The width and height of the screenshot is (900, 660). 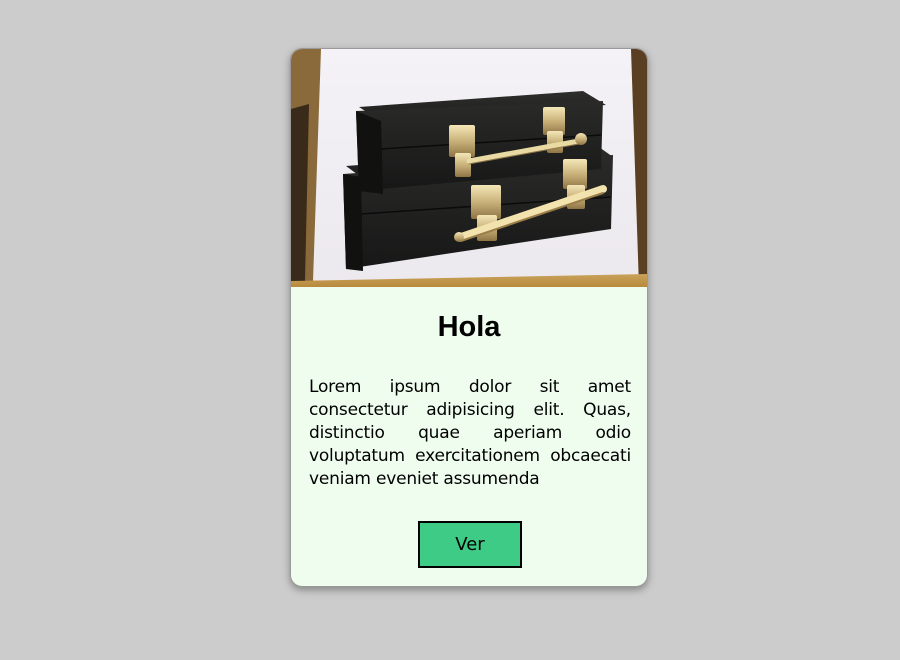 I want to click on briefcases-photo, so click(x=469, y=168).